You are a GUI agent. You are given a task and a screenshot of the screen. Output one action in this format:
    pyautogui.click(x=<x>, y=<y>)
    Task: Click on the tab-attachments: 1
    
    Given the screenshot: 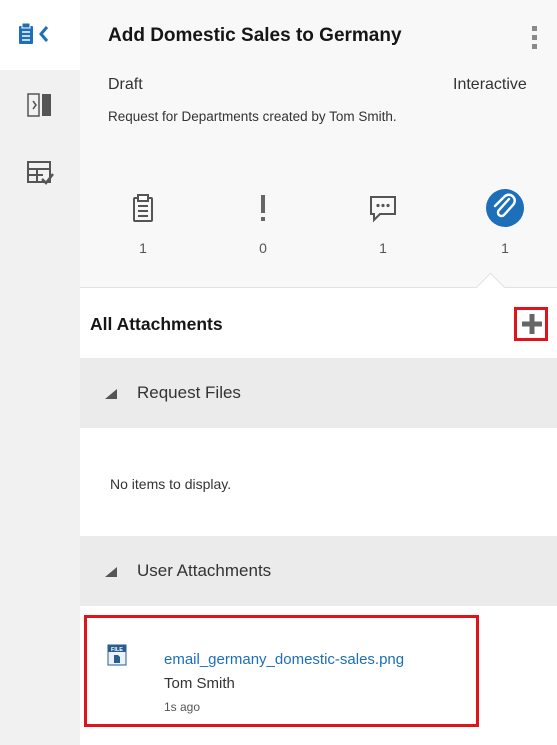 What is the action you would take?
    pyautogui.click(x=505, y=222)
    